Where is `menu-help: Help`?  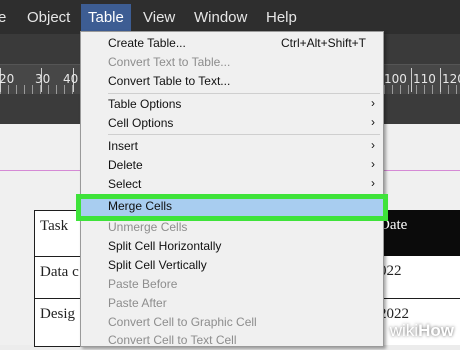 menu-help: Help is located at coordinates (281, 18).